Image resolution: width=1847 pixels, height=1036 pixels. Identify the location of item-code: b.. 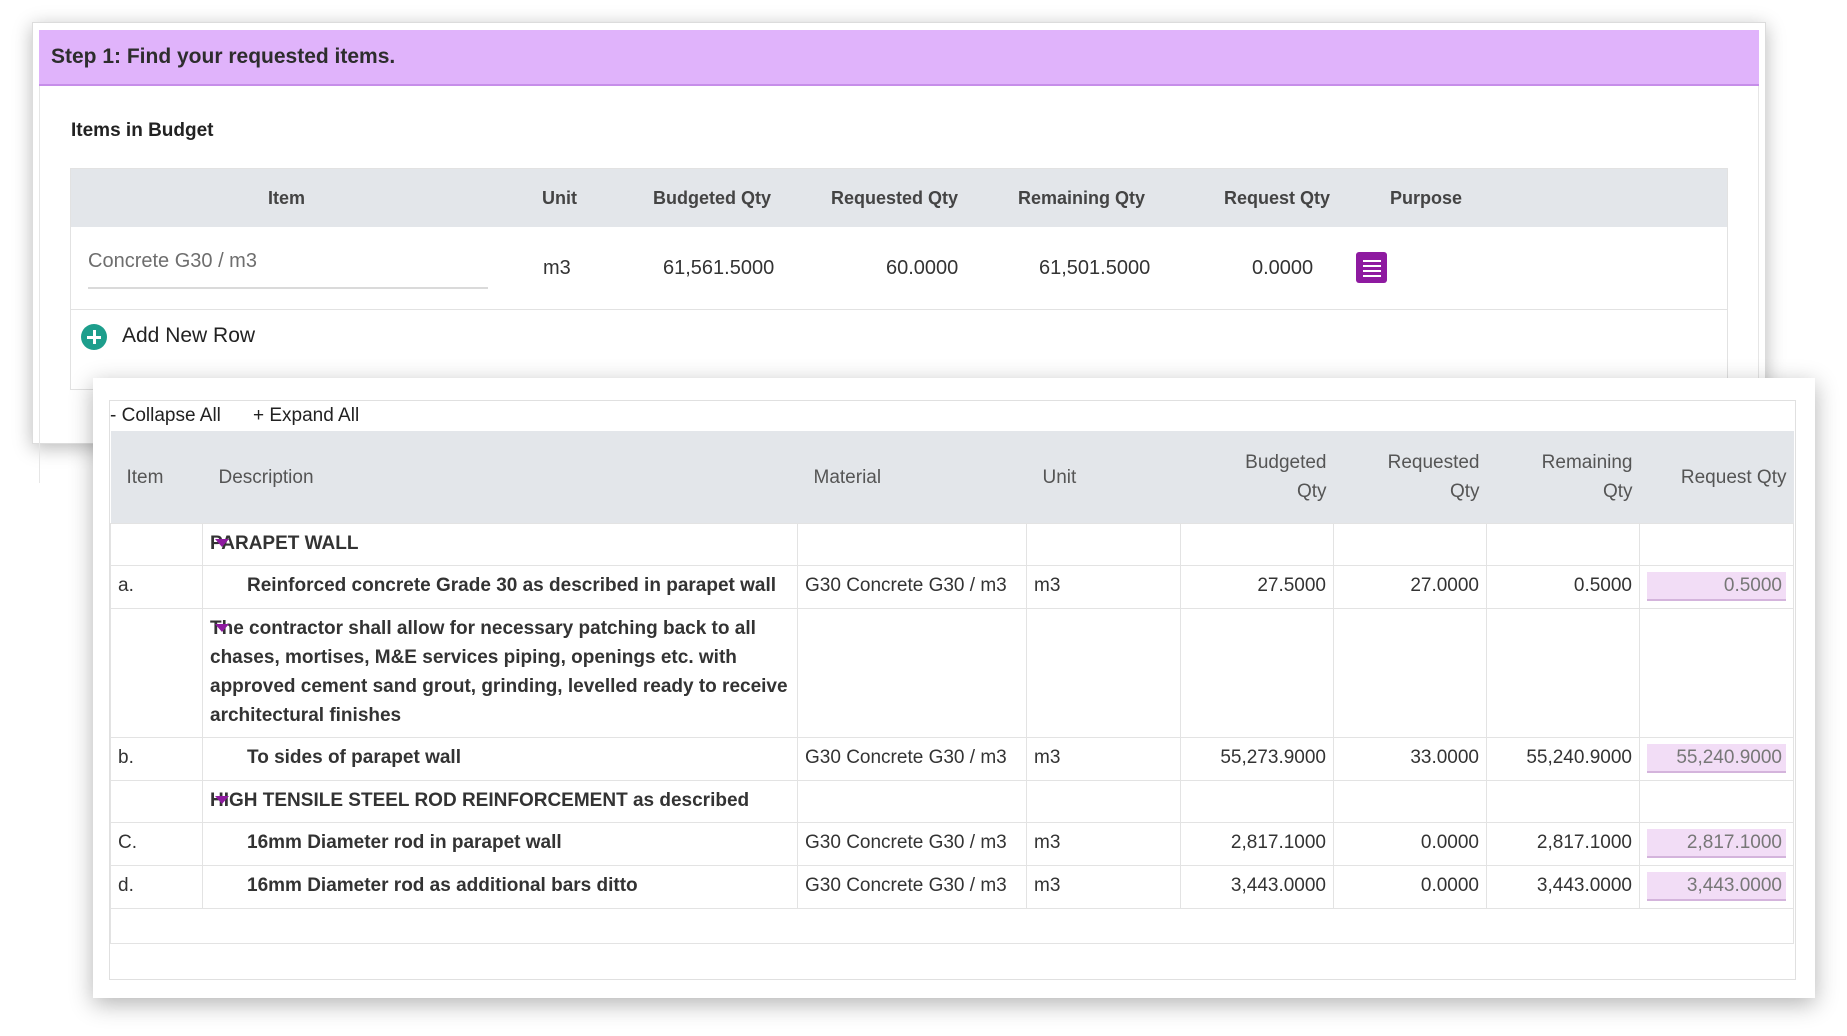
(156, 759).